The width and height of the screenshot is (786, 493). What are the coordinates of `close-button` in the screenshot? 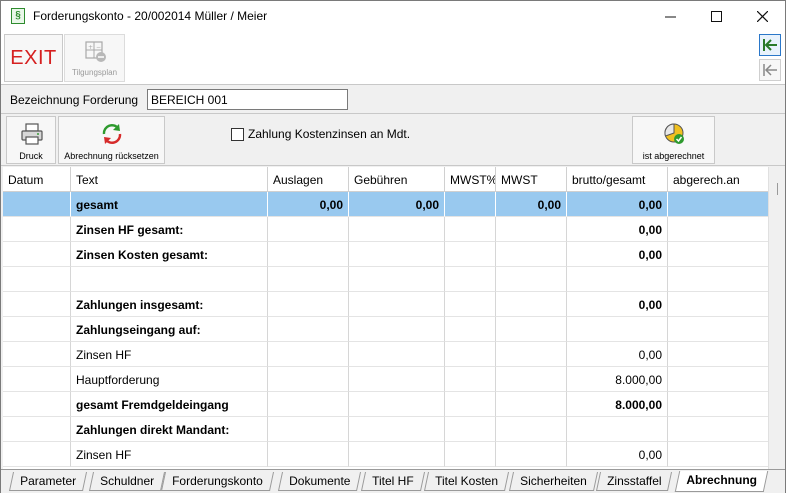 It's located at (762, 16).